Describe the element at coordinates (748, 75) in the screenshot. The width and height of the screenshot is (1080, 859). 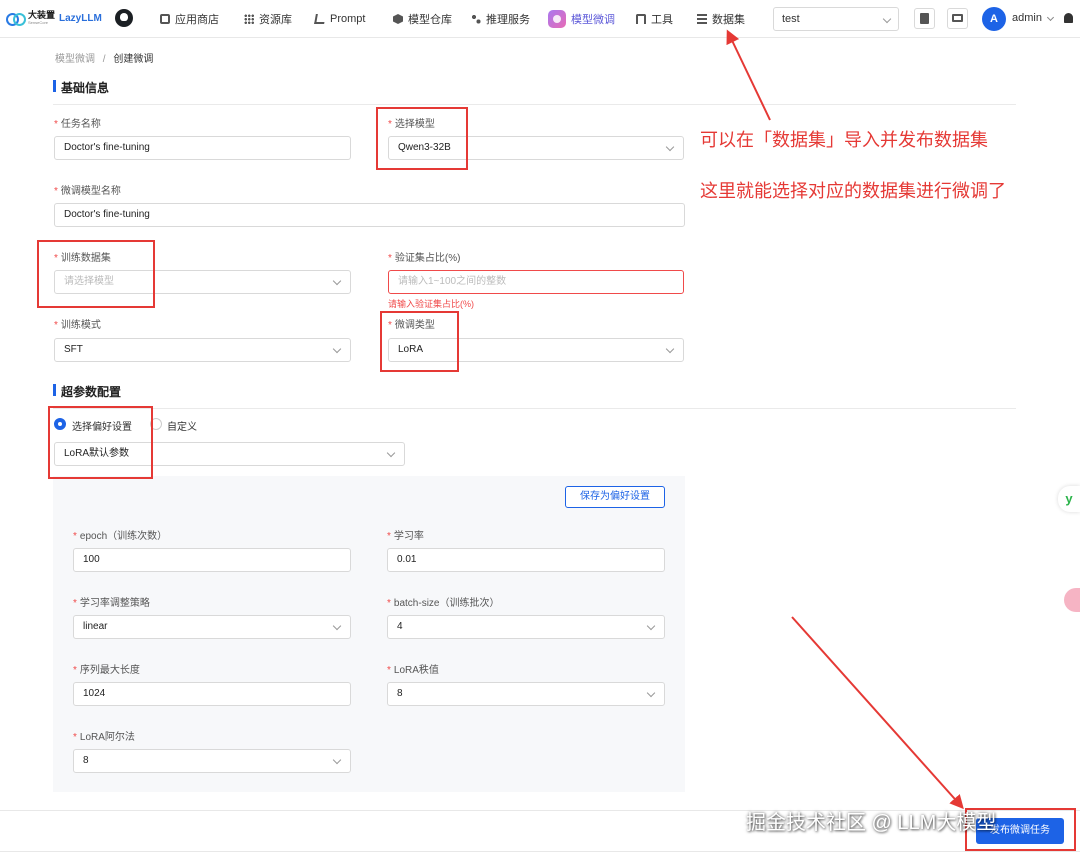
I see `arrow-to-datasets` at that location.